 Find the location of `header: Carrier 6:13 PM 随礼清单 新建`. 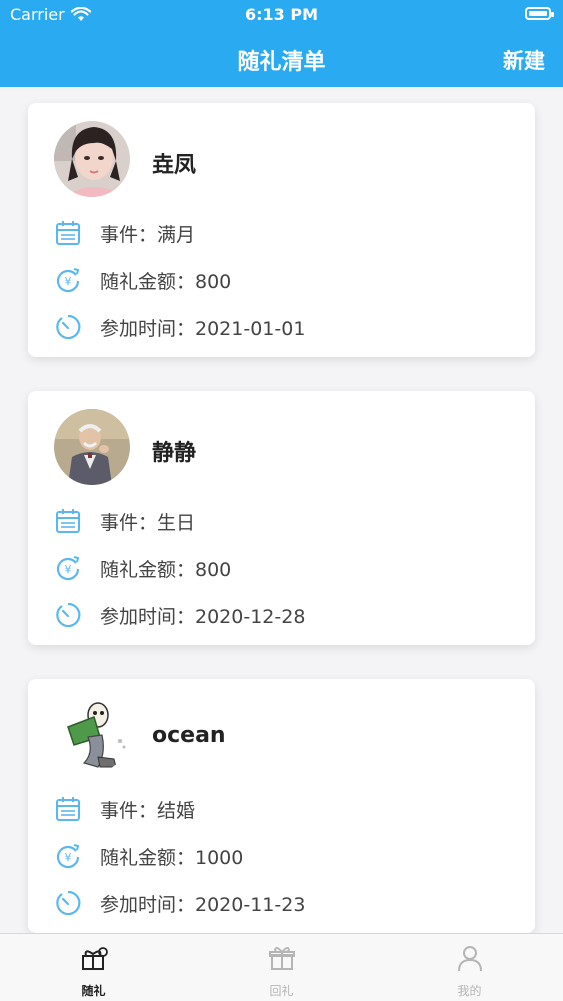

header: Carrier 6:13 PM 随礼清单 新建 is located at coordinates (281, 43).